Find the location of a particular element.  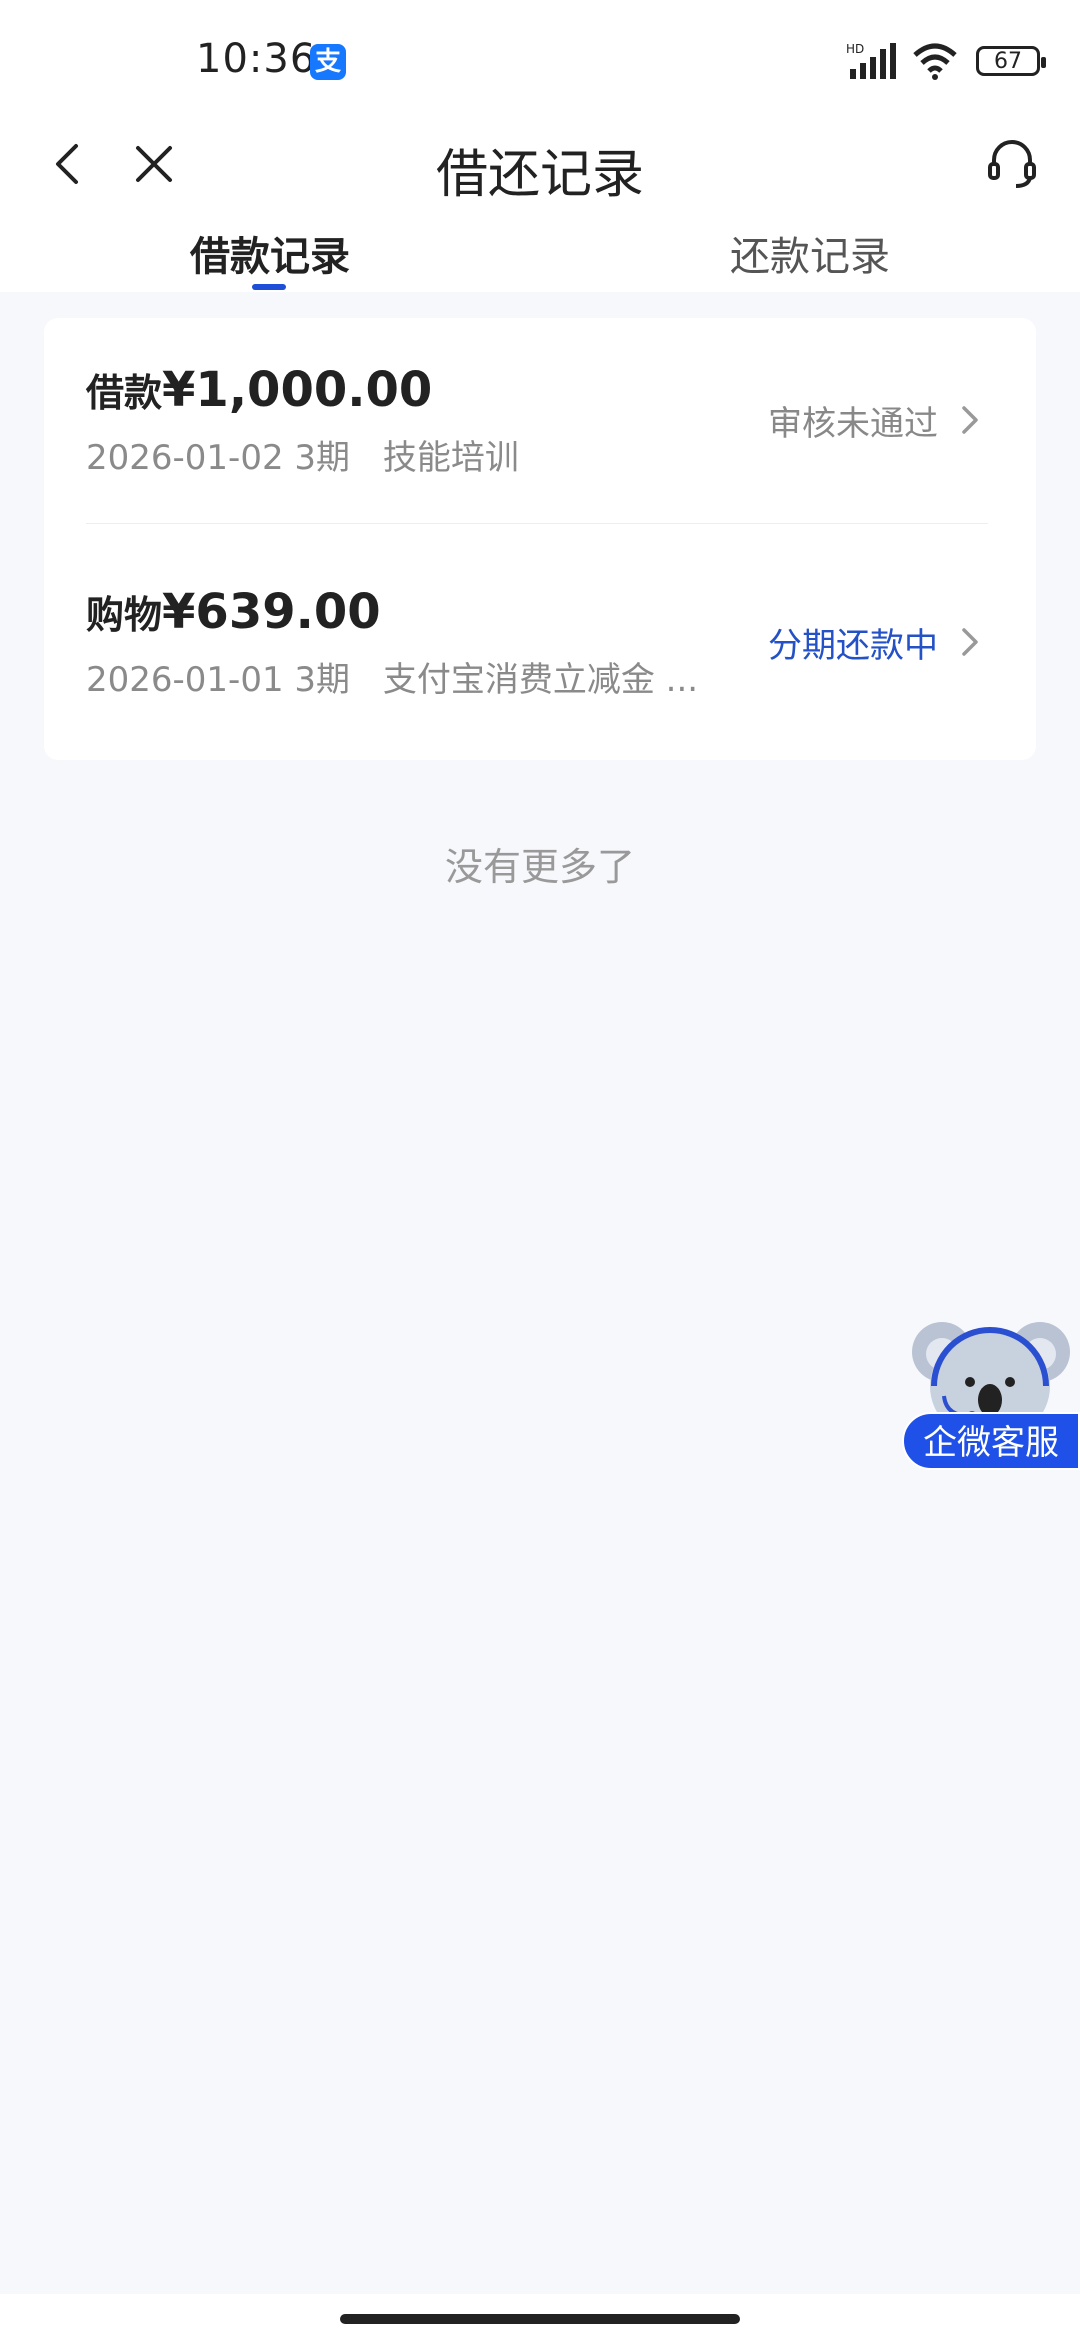

headset-icon is located at coordinates (1012, 164).